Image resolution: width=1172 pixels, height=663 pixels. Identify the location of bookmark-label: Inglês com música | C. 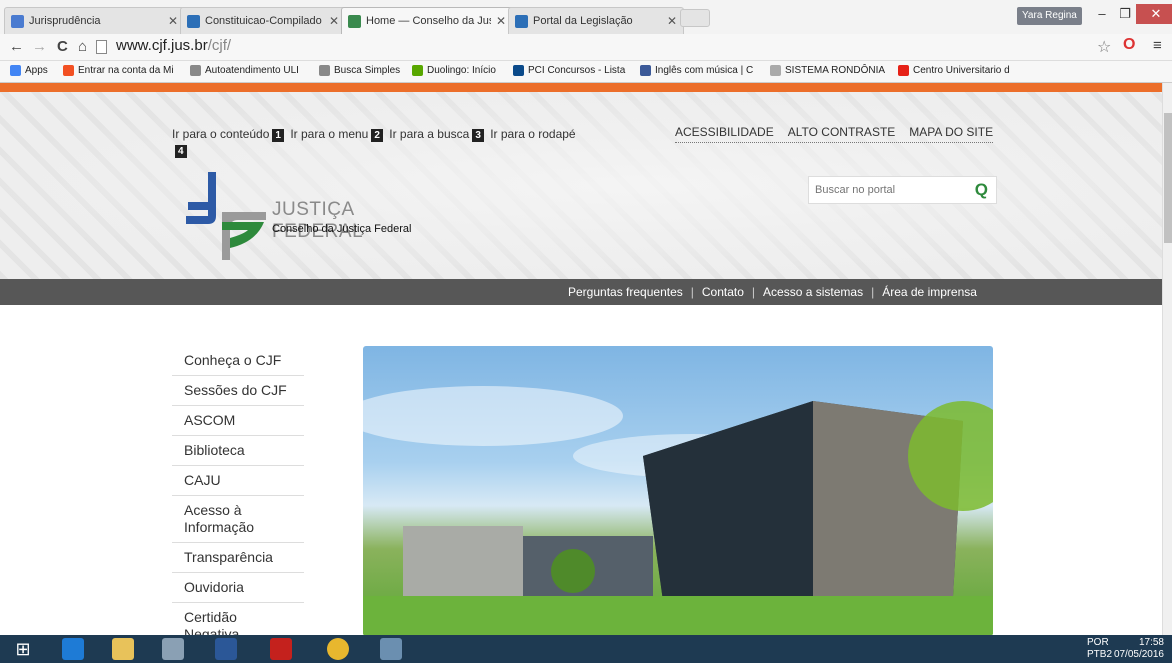
(704, 70).